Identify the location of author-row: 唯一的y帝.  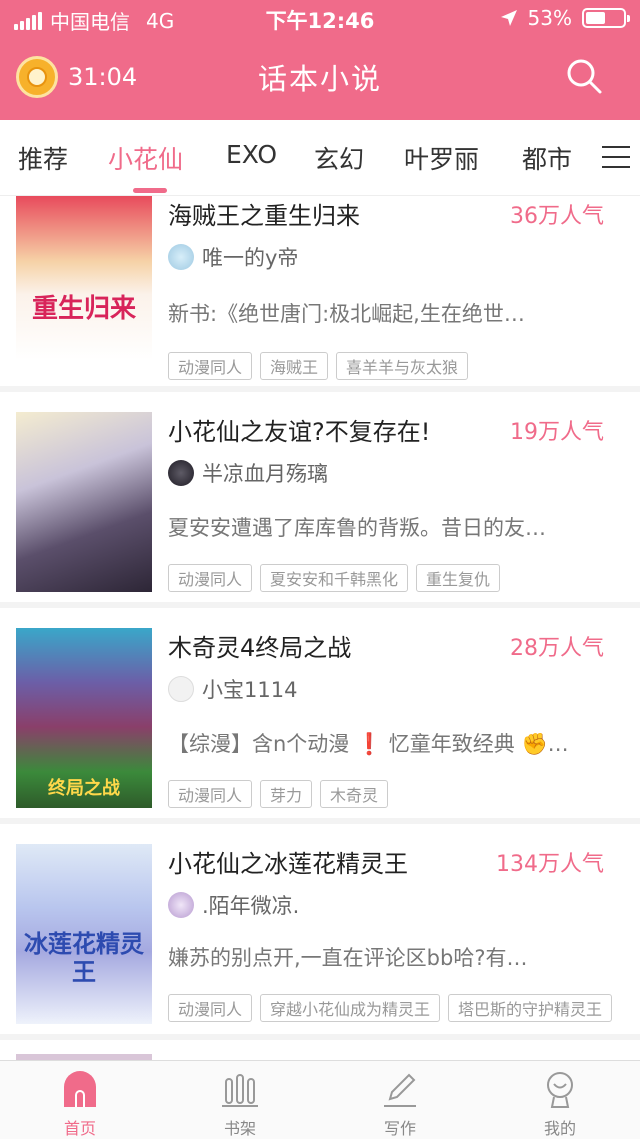
(233, 257).